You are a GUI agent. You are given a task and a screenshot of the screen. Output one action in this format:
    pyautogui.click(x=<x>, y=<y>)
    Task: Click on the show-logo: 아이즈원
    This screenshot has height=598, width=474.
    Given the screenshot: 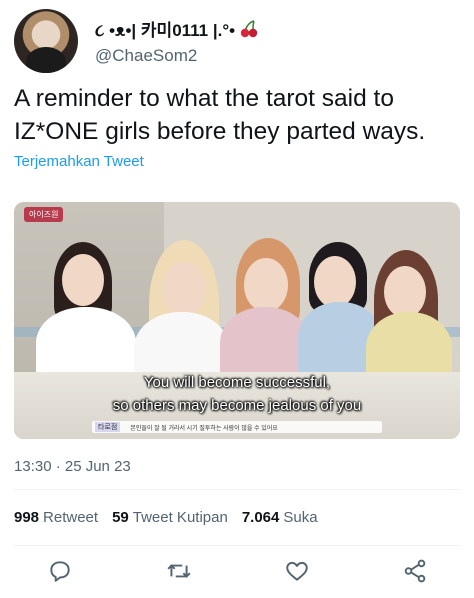 What is the action you would take?
    pyautogui.click(x=44, y=214)
    